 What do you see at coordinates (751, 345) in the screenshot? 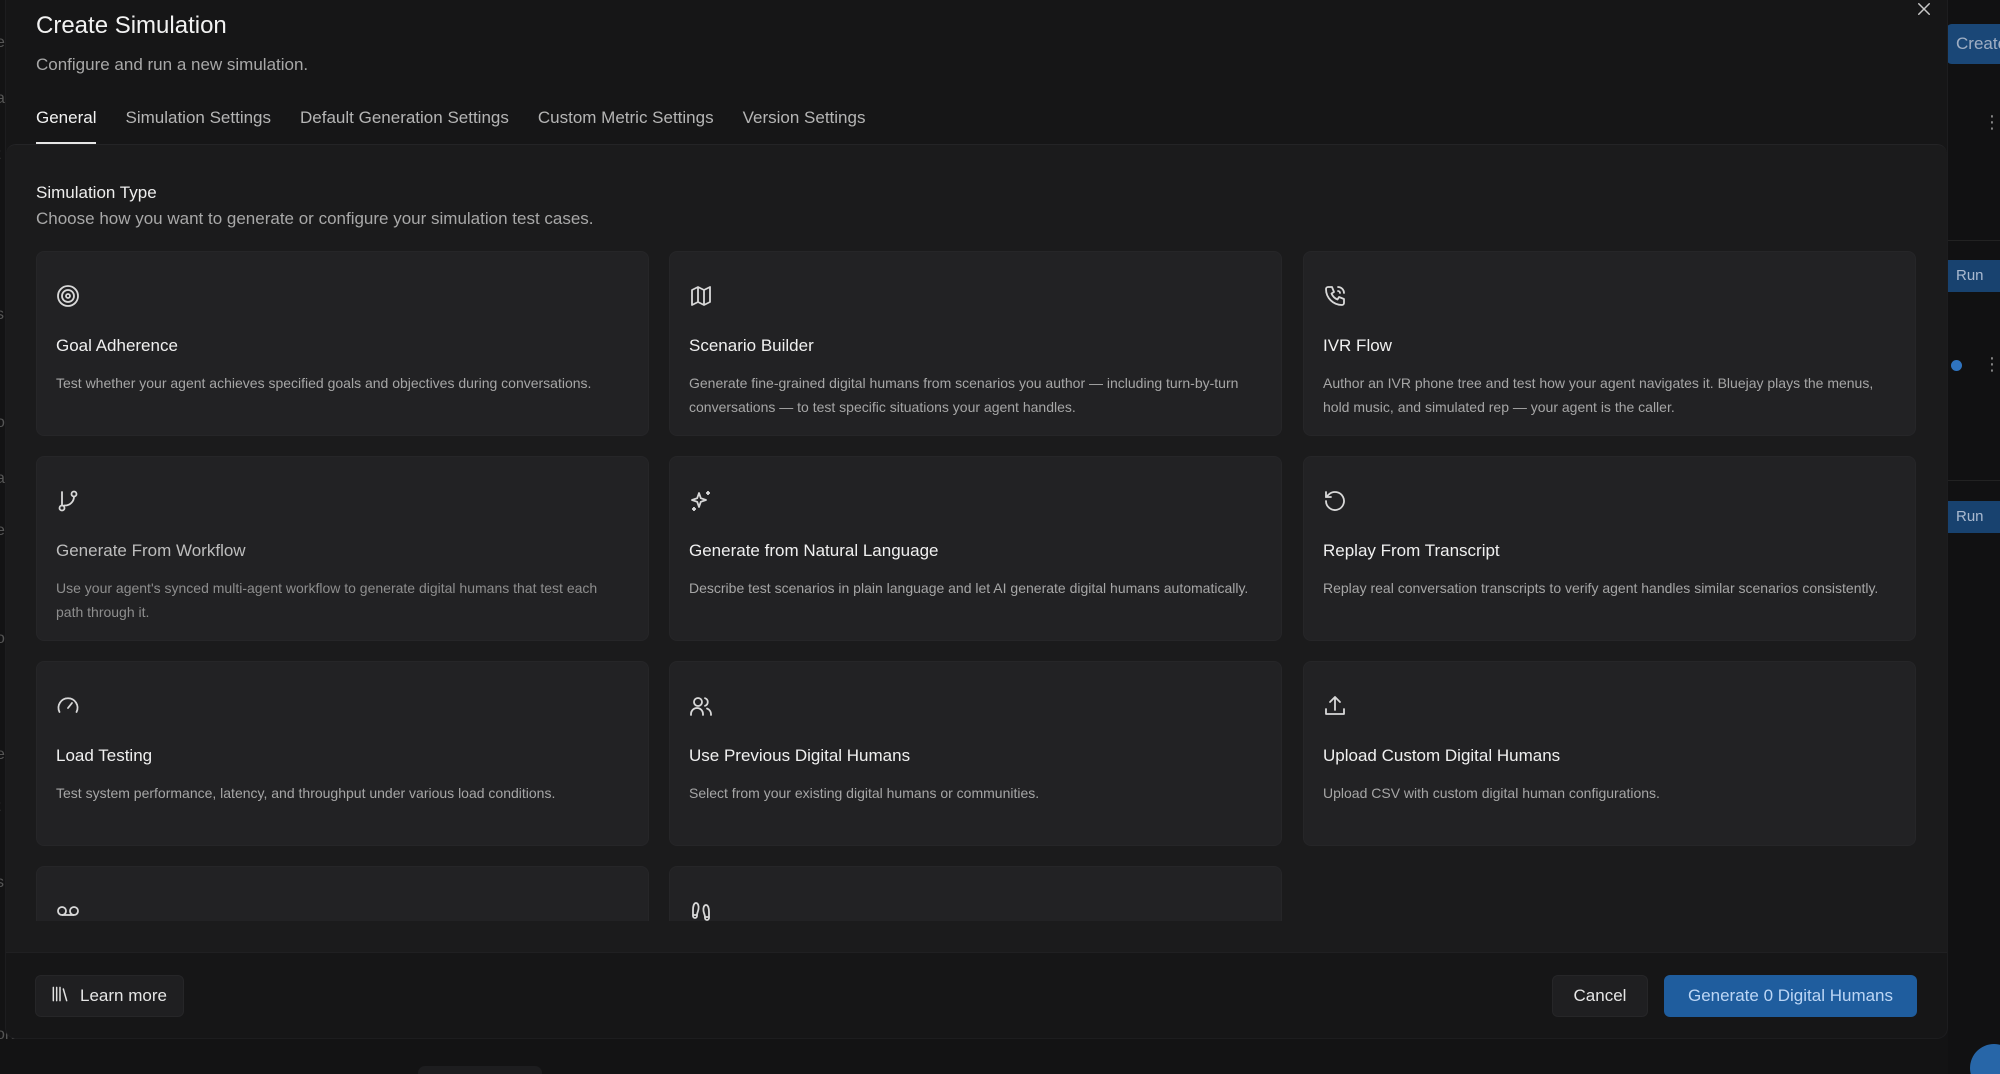
I see `card-title: Scenario Builder` at bounding box center [751, 345].